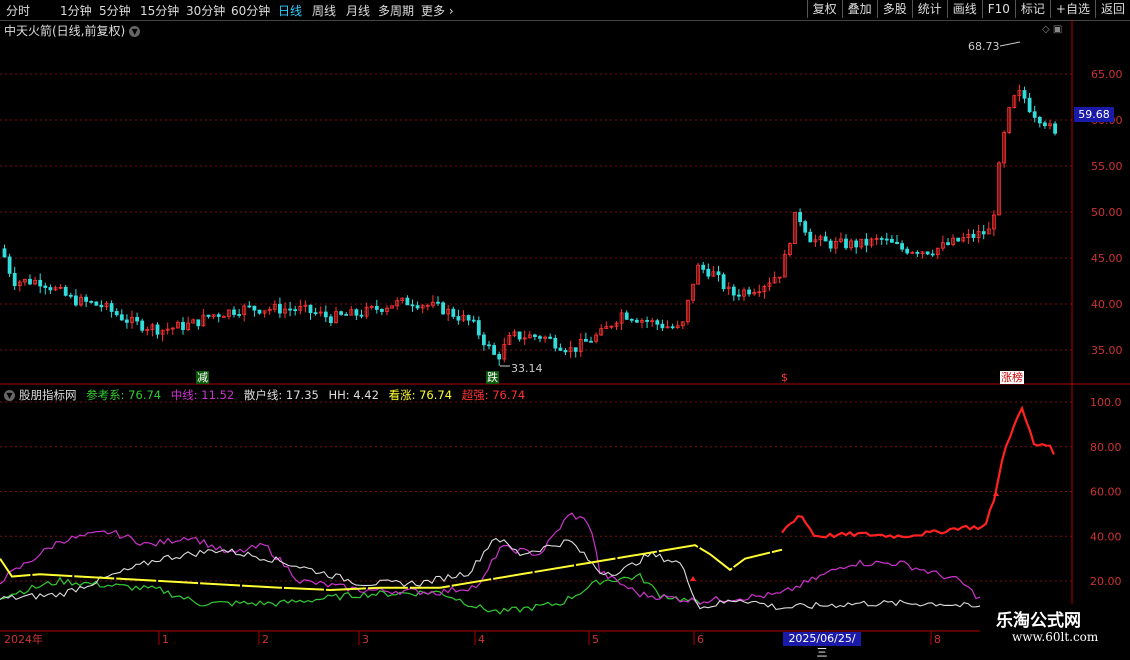 This screenshot has height=660, width=1130. I want to click on main-chart-title: 中天火箭(日线,前复权) ▼, so click(72, 30).